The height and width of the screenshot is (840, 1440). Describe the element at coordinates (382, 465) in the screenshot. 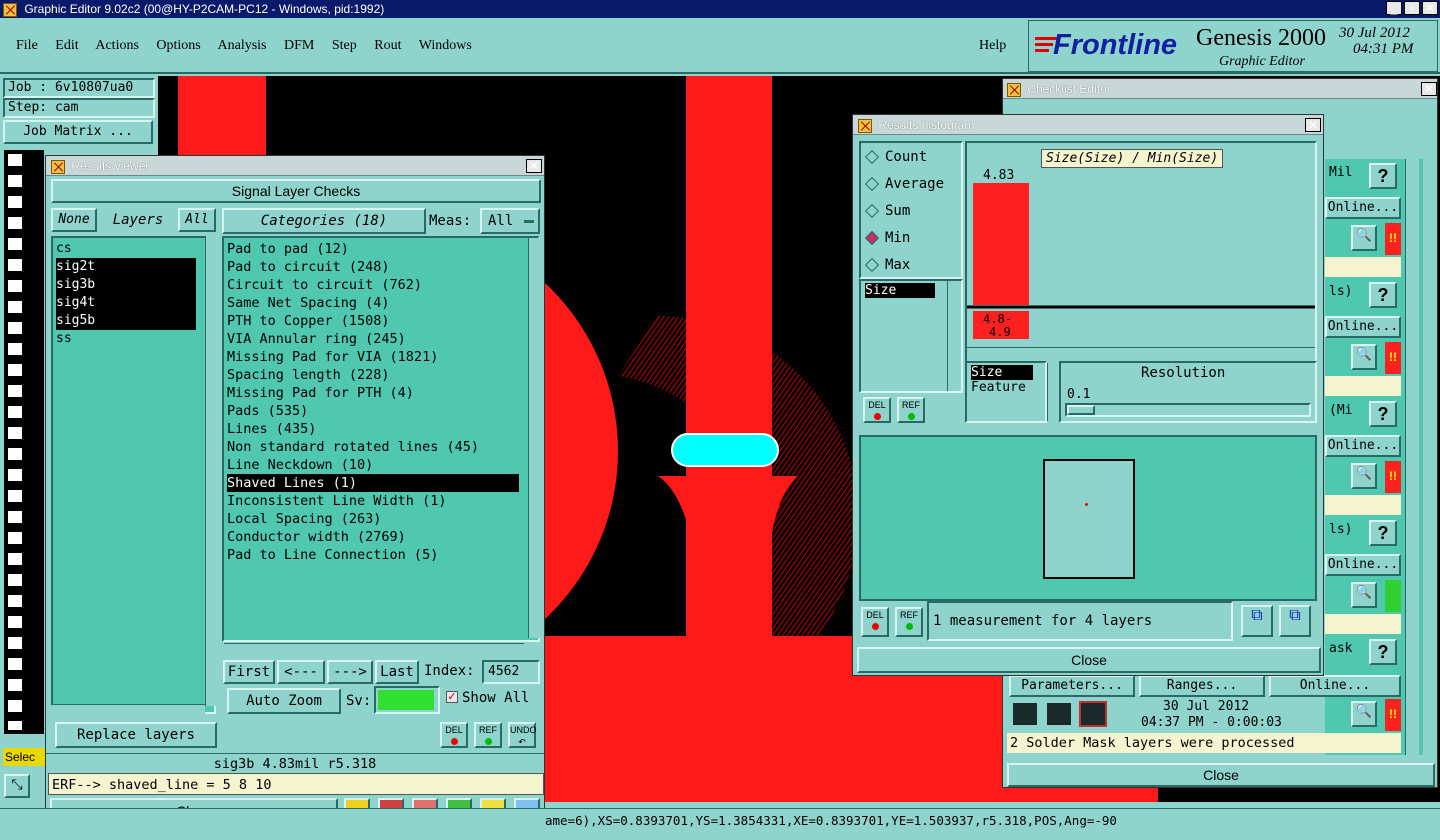

I see `category-item: Line Neckdown (10)` at that location.